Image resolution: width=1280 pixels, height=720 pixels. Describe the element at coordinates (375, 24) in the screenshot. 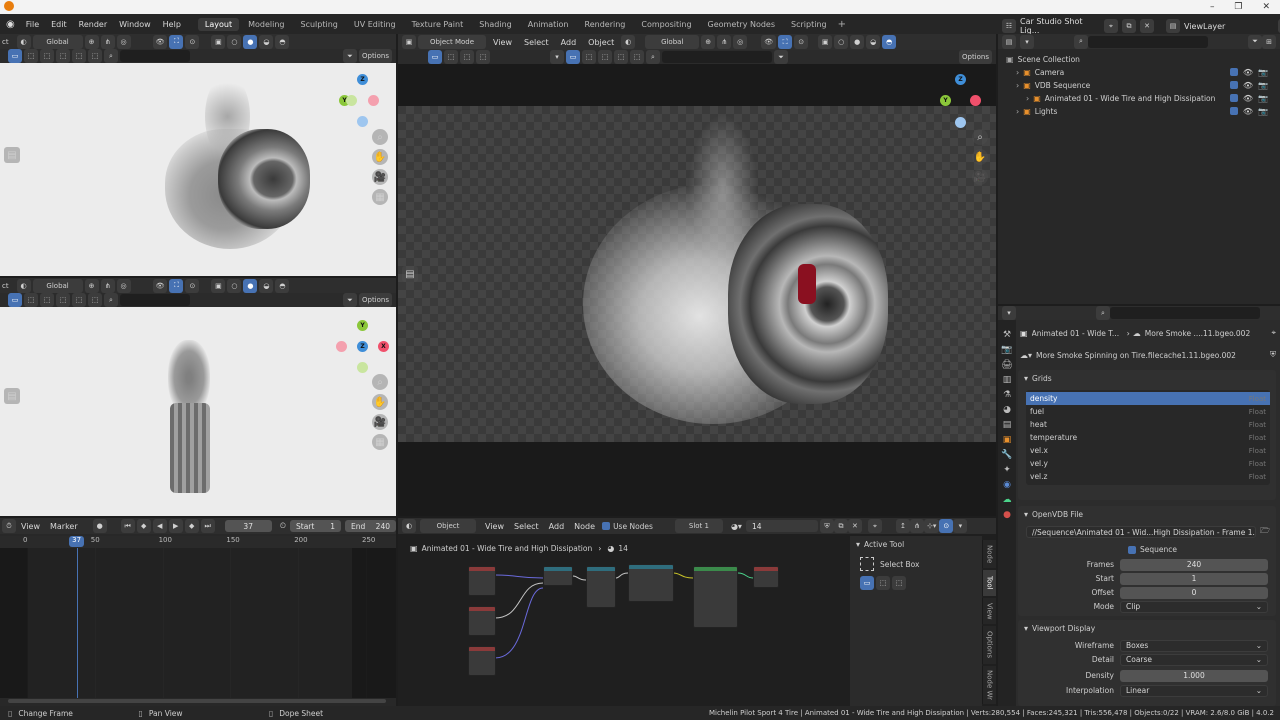

I see `workspace-tab-uv-editing: UV Editing` at that location.